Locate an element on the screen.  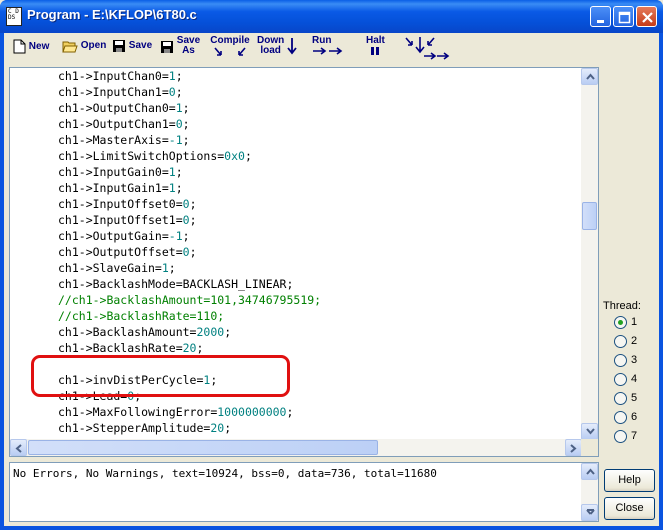
thread-radio-label: 4 is located at coordinates (634, 379).